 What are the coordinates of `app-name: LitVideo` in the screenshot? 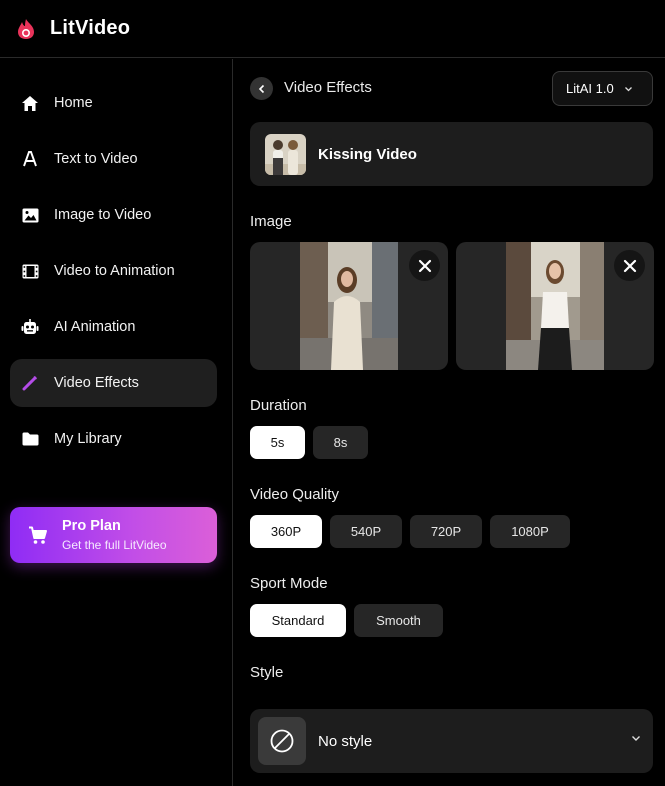 It's located at (90, 28).